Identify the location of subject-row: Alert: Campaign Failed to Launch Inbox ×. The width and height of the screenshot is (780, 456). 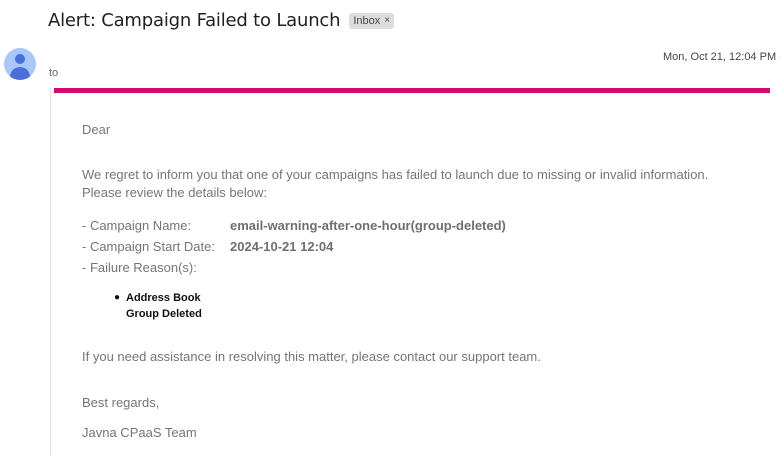
(221, 20).